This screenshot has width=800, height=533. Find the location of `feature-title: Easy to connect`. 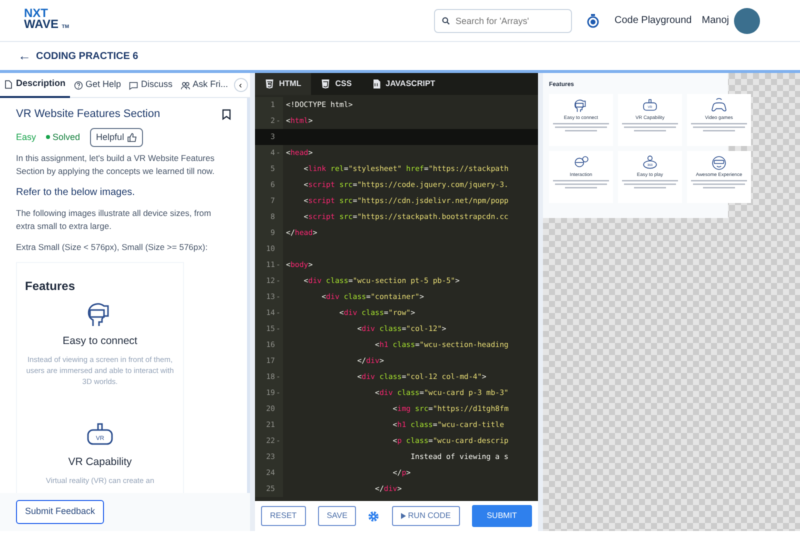

feature-title: Easy to connect is located at coordinates (100, 341).